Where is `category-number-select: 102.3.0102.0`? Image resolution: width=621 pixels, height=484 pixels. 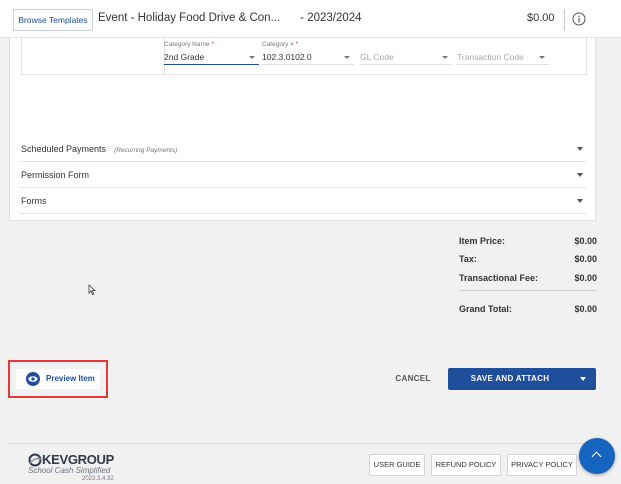
category-number-select: 102.3.0102.0 is located at coordinates (308, 58).